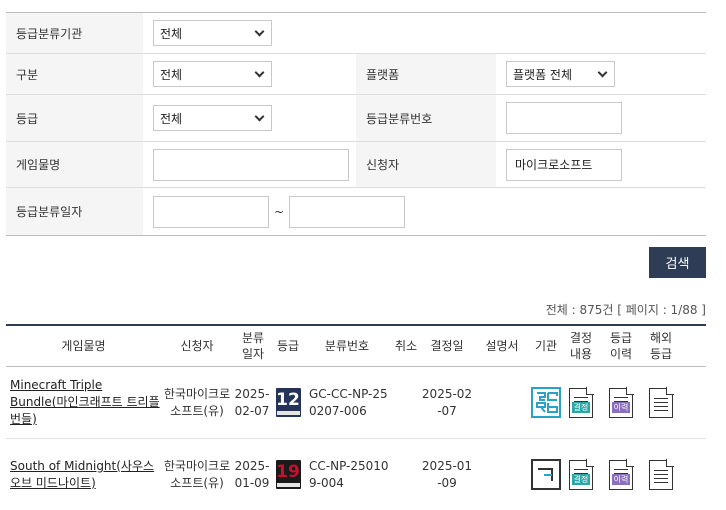  I want to click on applicant-input: 마이크로소프트, so click(564, 164).